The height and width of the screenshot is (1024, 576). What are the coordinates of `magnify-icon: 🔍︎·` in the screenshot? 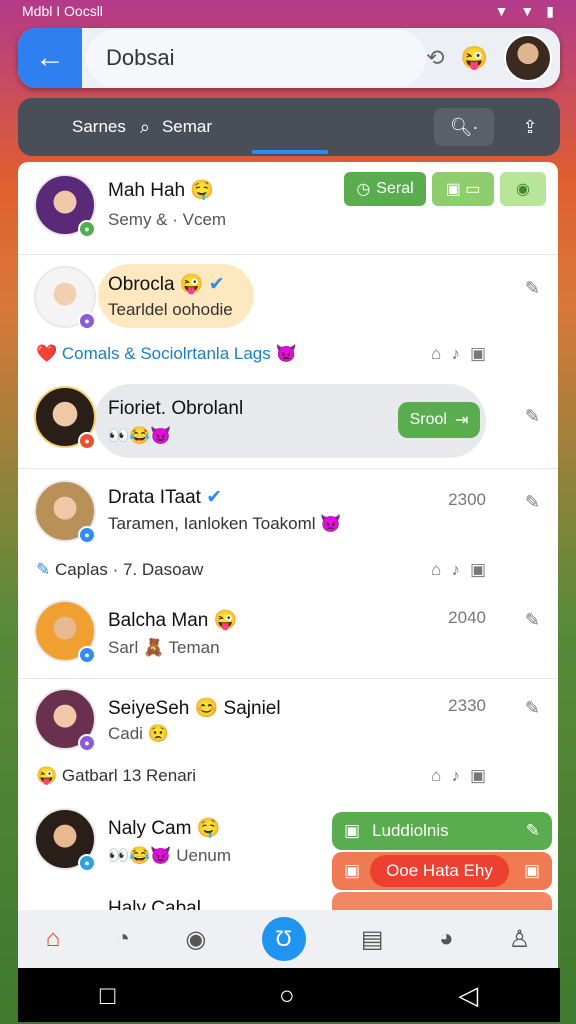 It's located at (464, 126).